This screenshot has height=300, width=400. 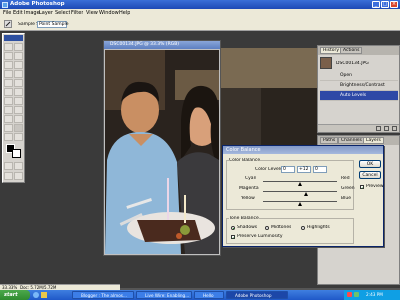 I want to click on quicklaunch-ie-icon, so click(x=36, y=295).